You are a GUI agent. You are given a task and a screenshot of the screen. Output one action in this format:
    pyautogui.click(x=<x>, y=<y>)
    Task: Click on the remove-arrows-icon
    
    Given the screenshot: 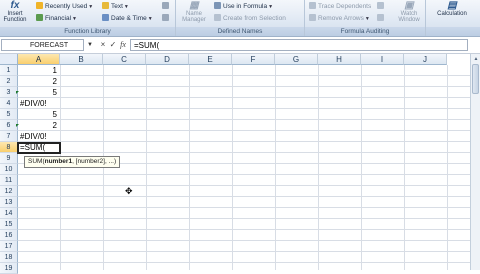 What is the action you would take?
    pyautogui.click(x=312, y=17)
    